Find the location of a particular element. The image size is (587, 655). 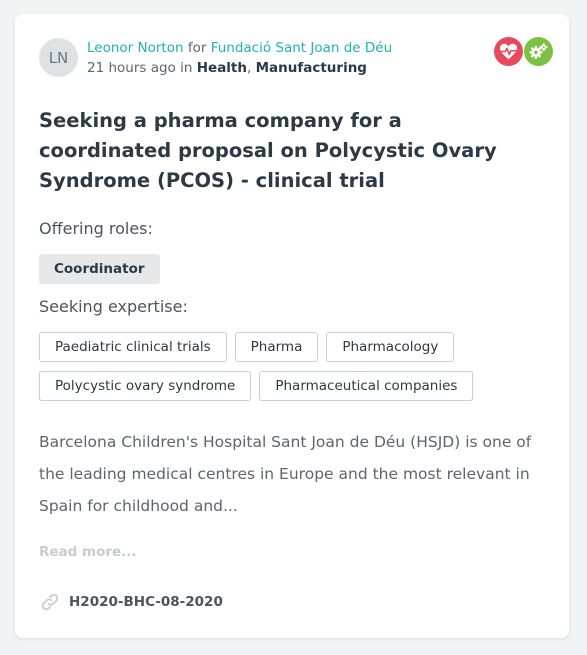

health-badge is located at coordinates (508, 51).